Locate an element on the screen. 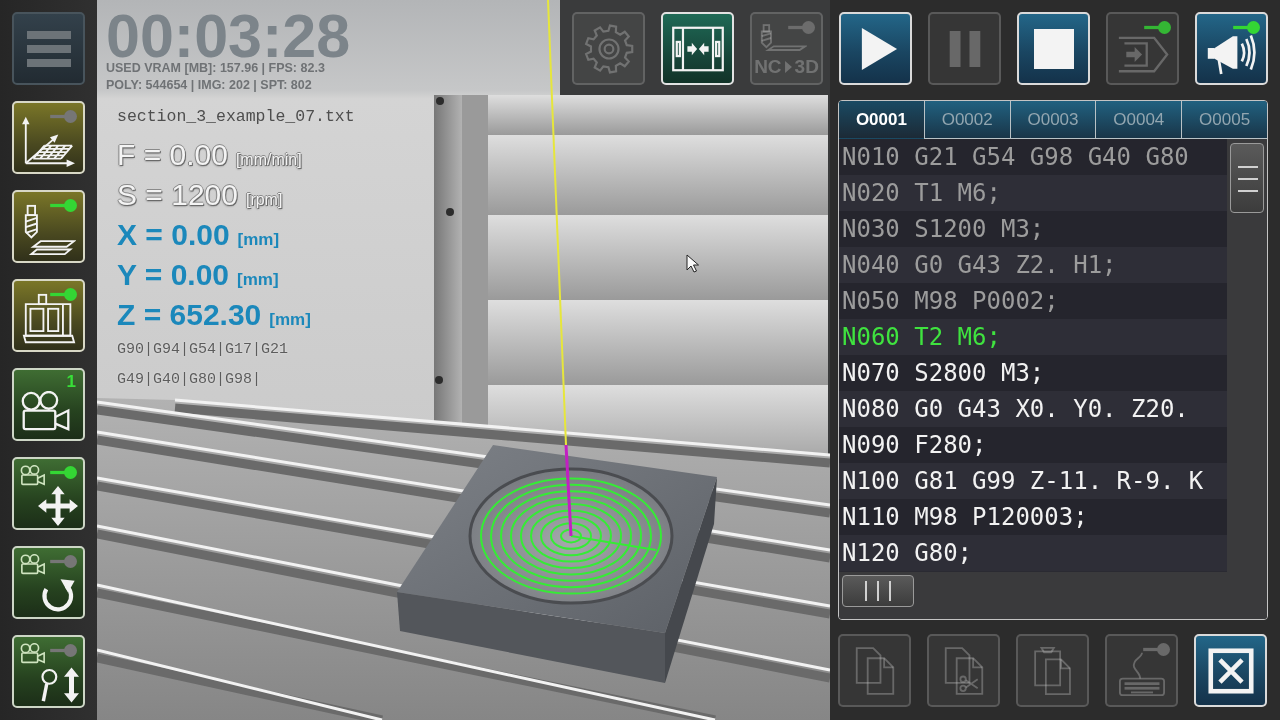 Image resolution: width=1280 pixels, height=720 pixels. readout-unit: [mm/min] is located at coordinates (268, 160).